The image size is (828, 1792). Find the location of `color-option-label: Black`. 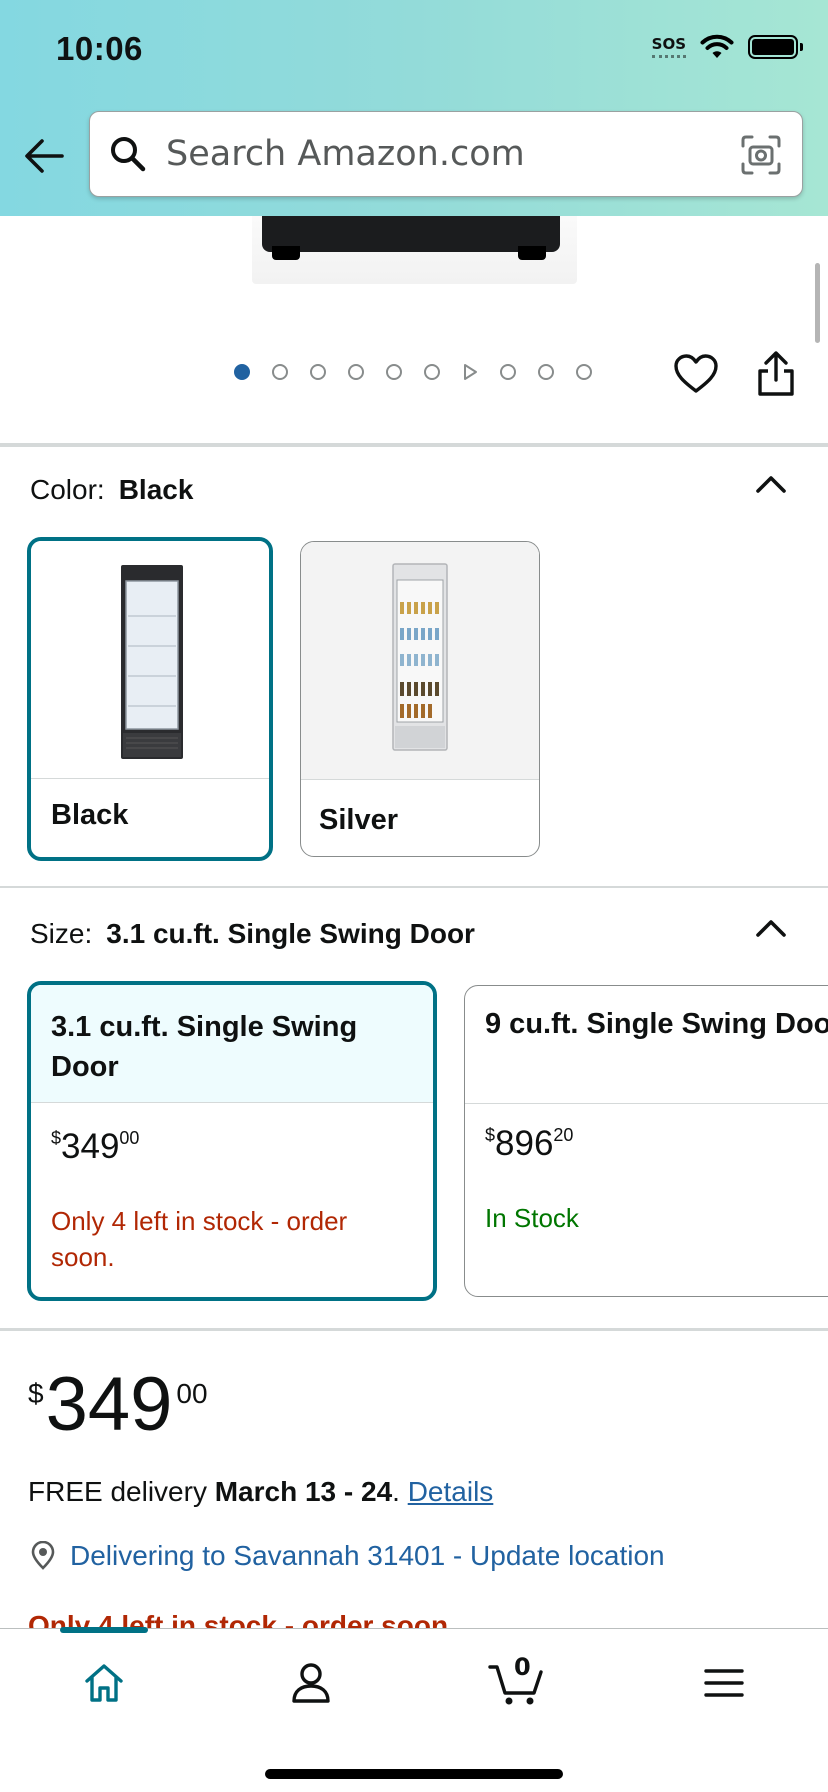

color-option-label: Black is located at coordinates (90, 815).